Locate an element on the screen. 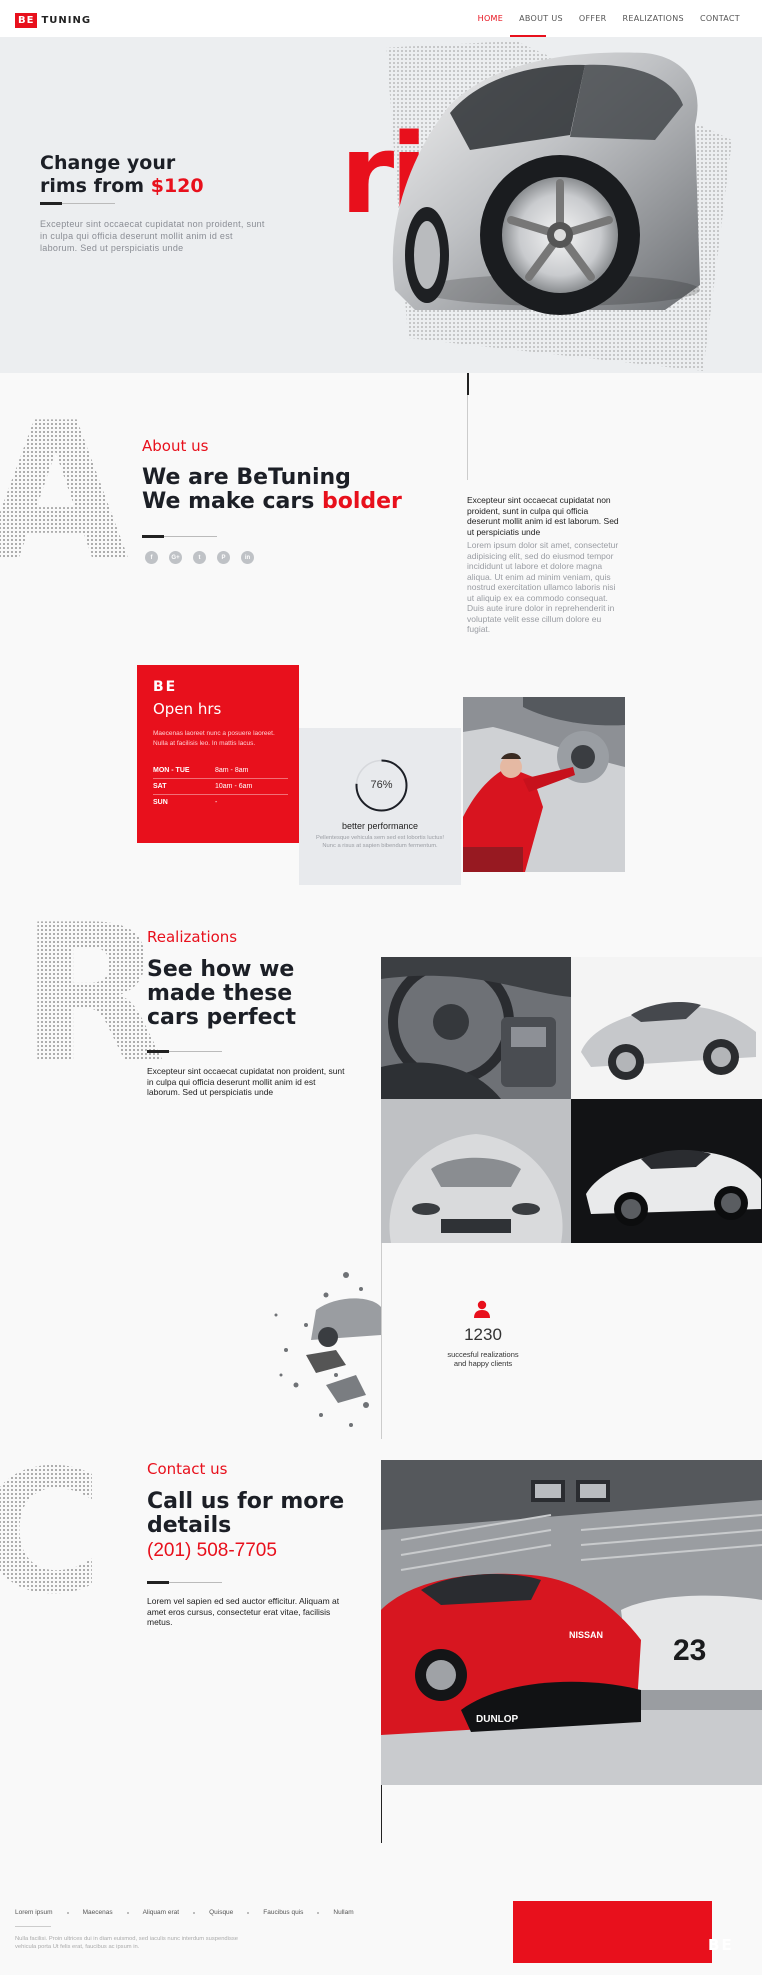  realizations-divider-accent is located at coordinates (158, 1051).